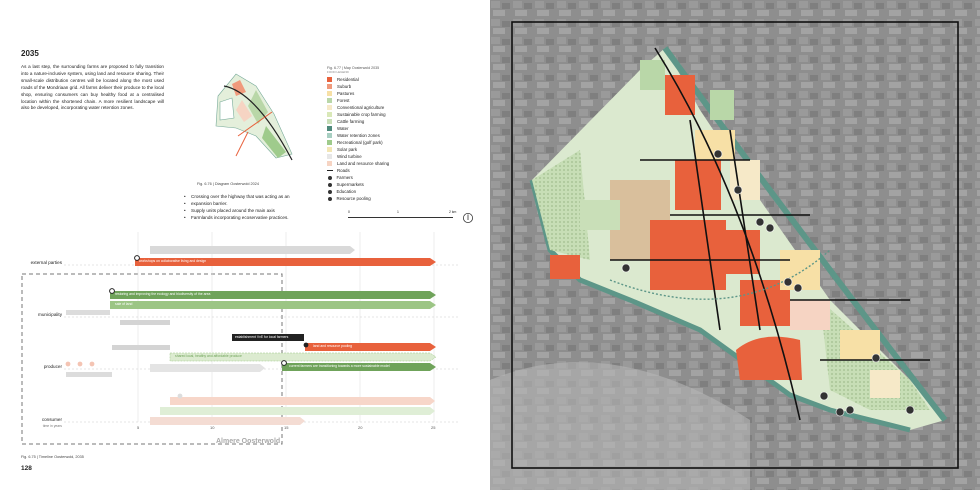  What do you see at coordinates (346, 191) in the screenshot?
I see `legend-label: Education` at bounding box center [346, 191].